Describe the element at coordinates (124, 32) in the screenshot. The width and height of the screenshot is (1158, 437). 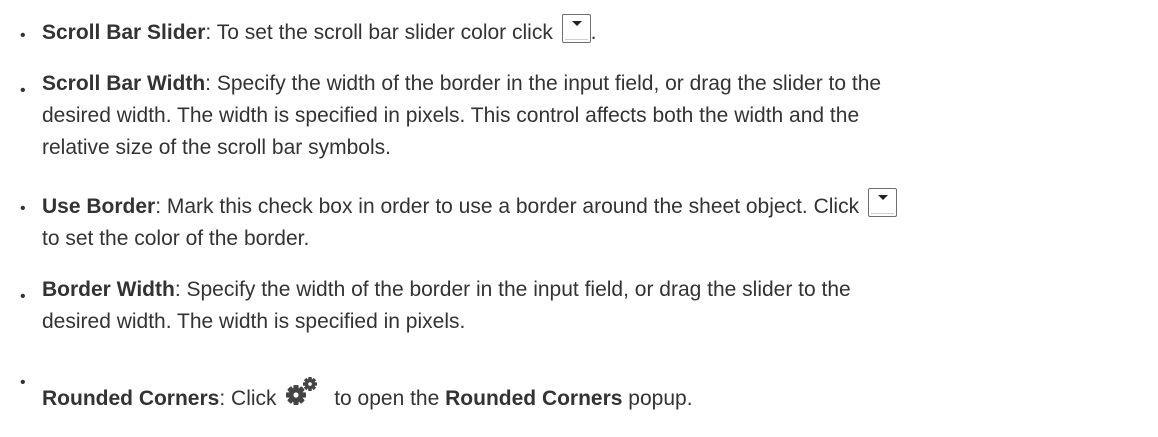
I see `term-scroll-bar-slider: Scroll Bar Slider` at that location.